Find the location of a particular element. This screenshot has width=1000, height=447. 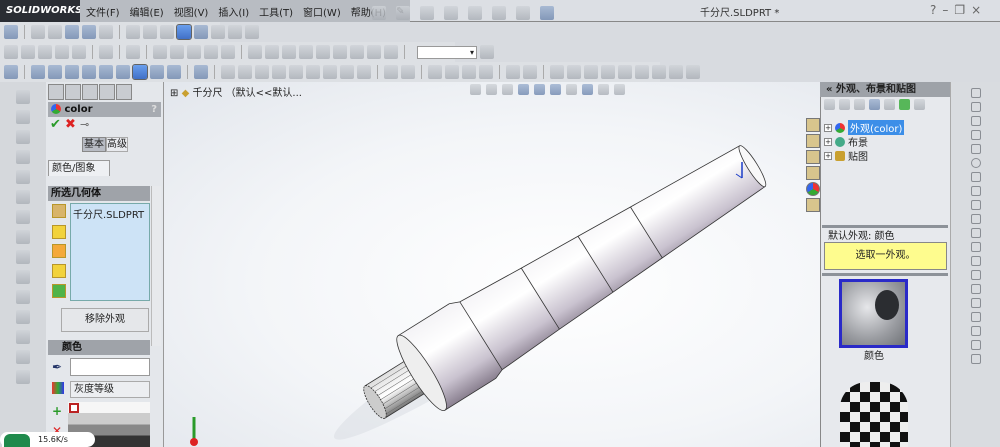

print-preview-icon is located at coordinates (79, 52).